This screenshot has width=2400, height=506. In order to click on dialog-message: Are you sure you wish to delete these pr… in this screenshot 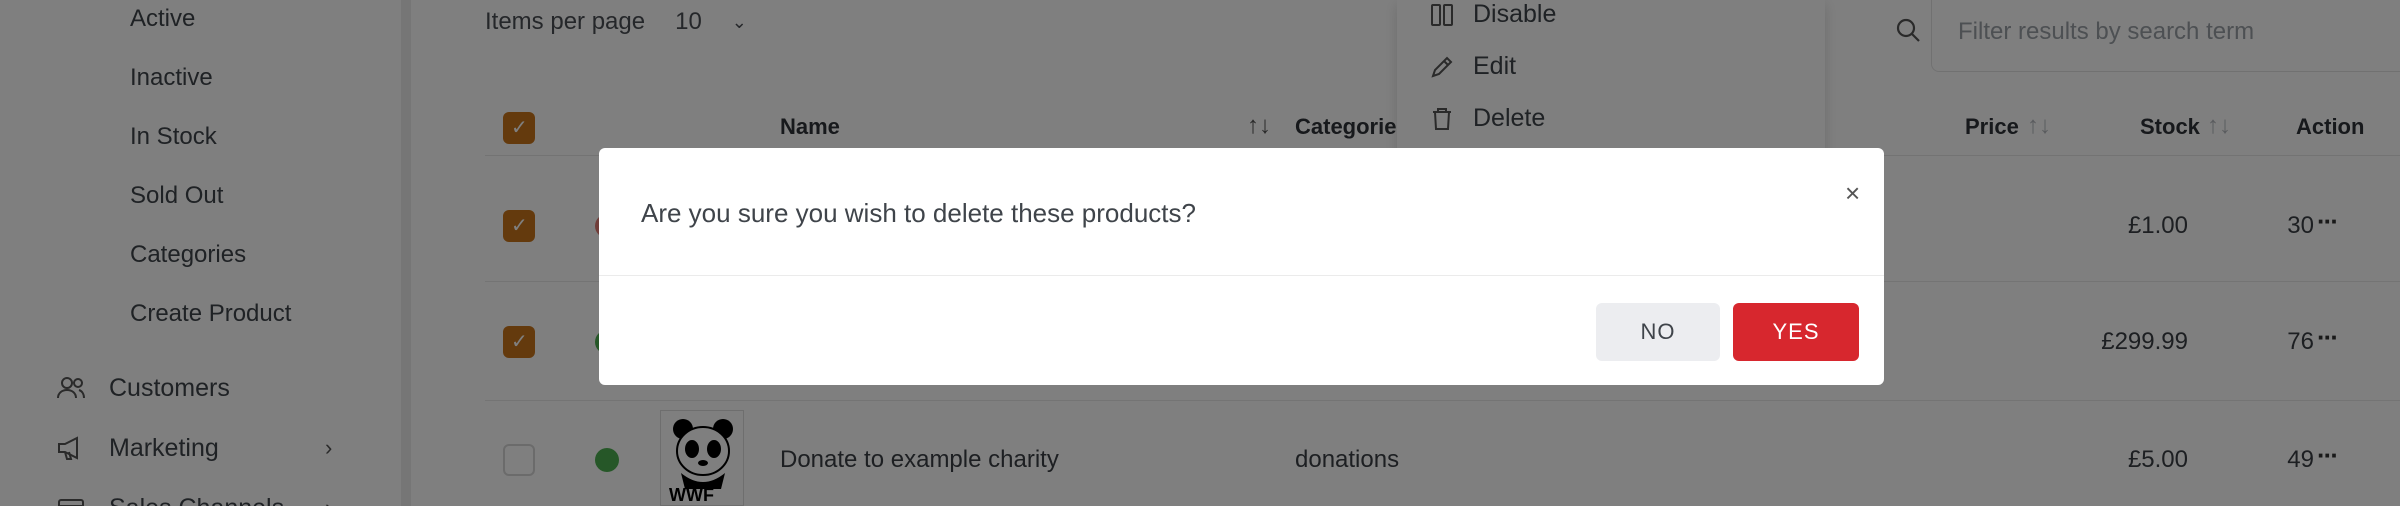, I will do `click(918, 213)`.